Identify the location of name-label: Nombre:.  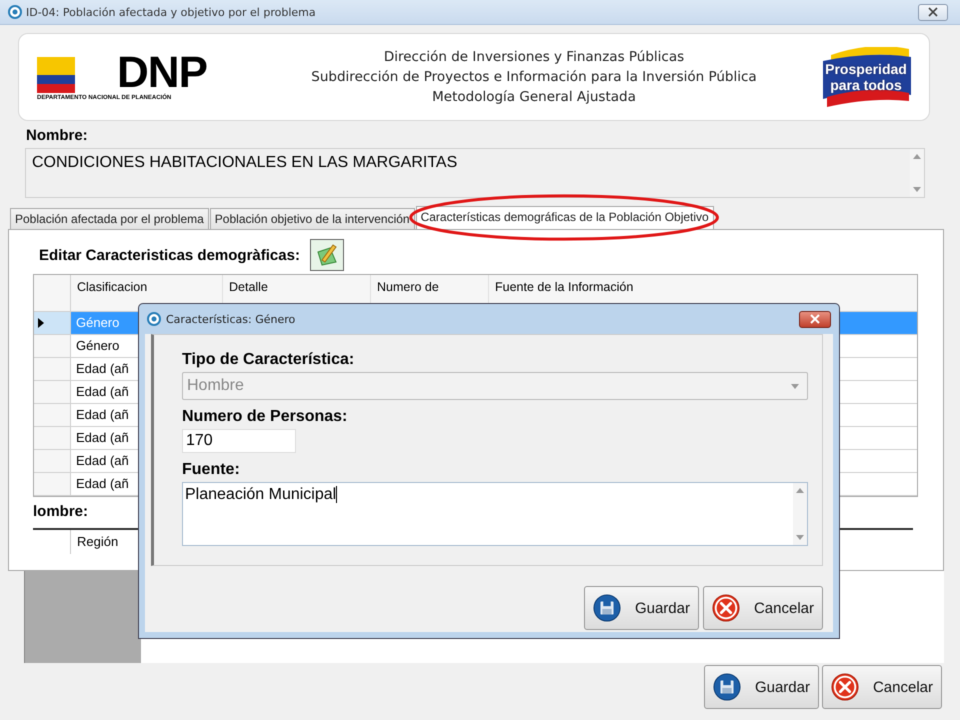
(57, 135).